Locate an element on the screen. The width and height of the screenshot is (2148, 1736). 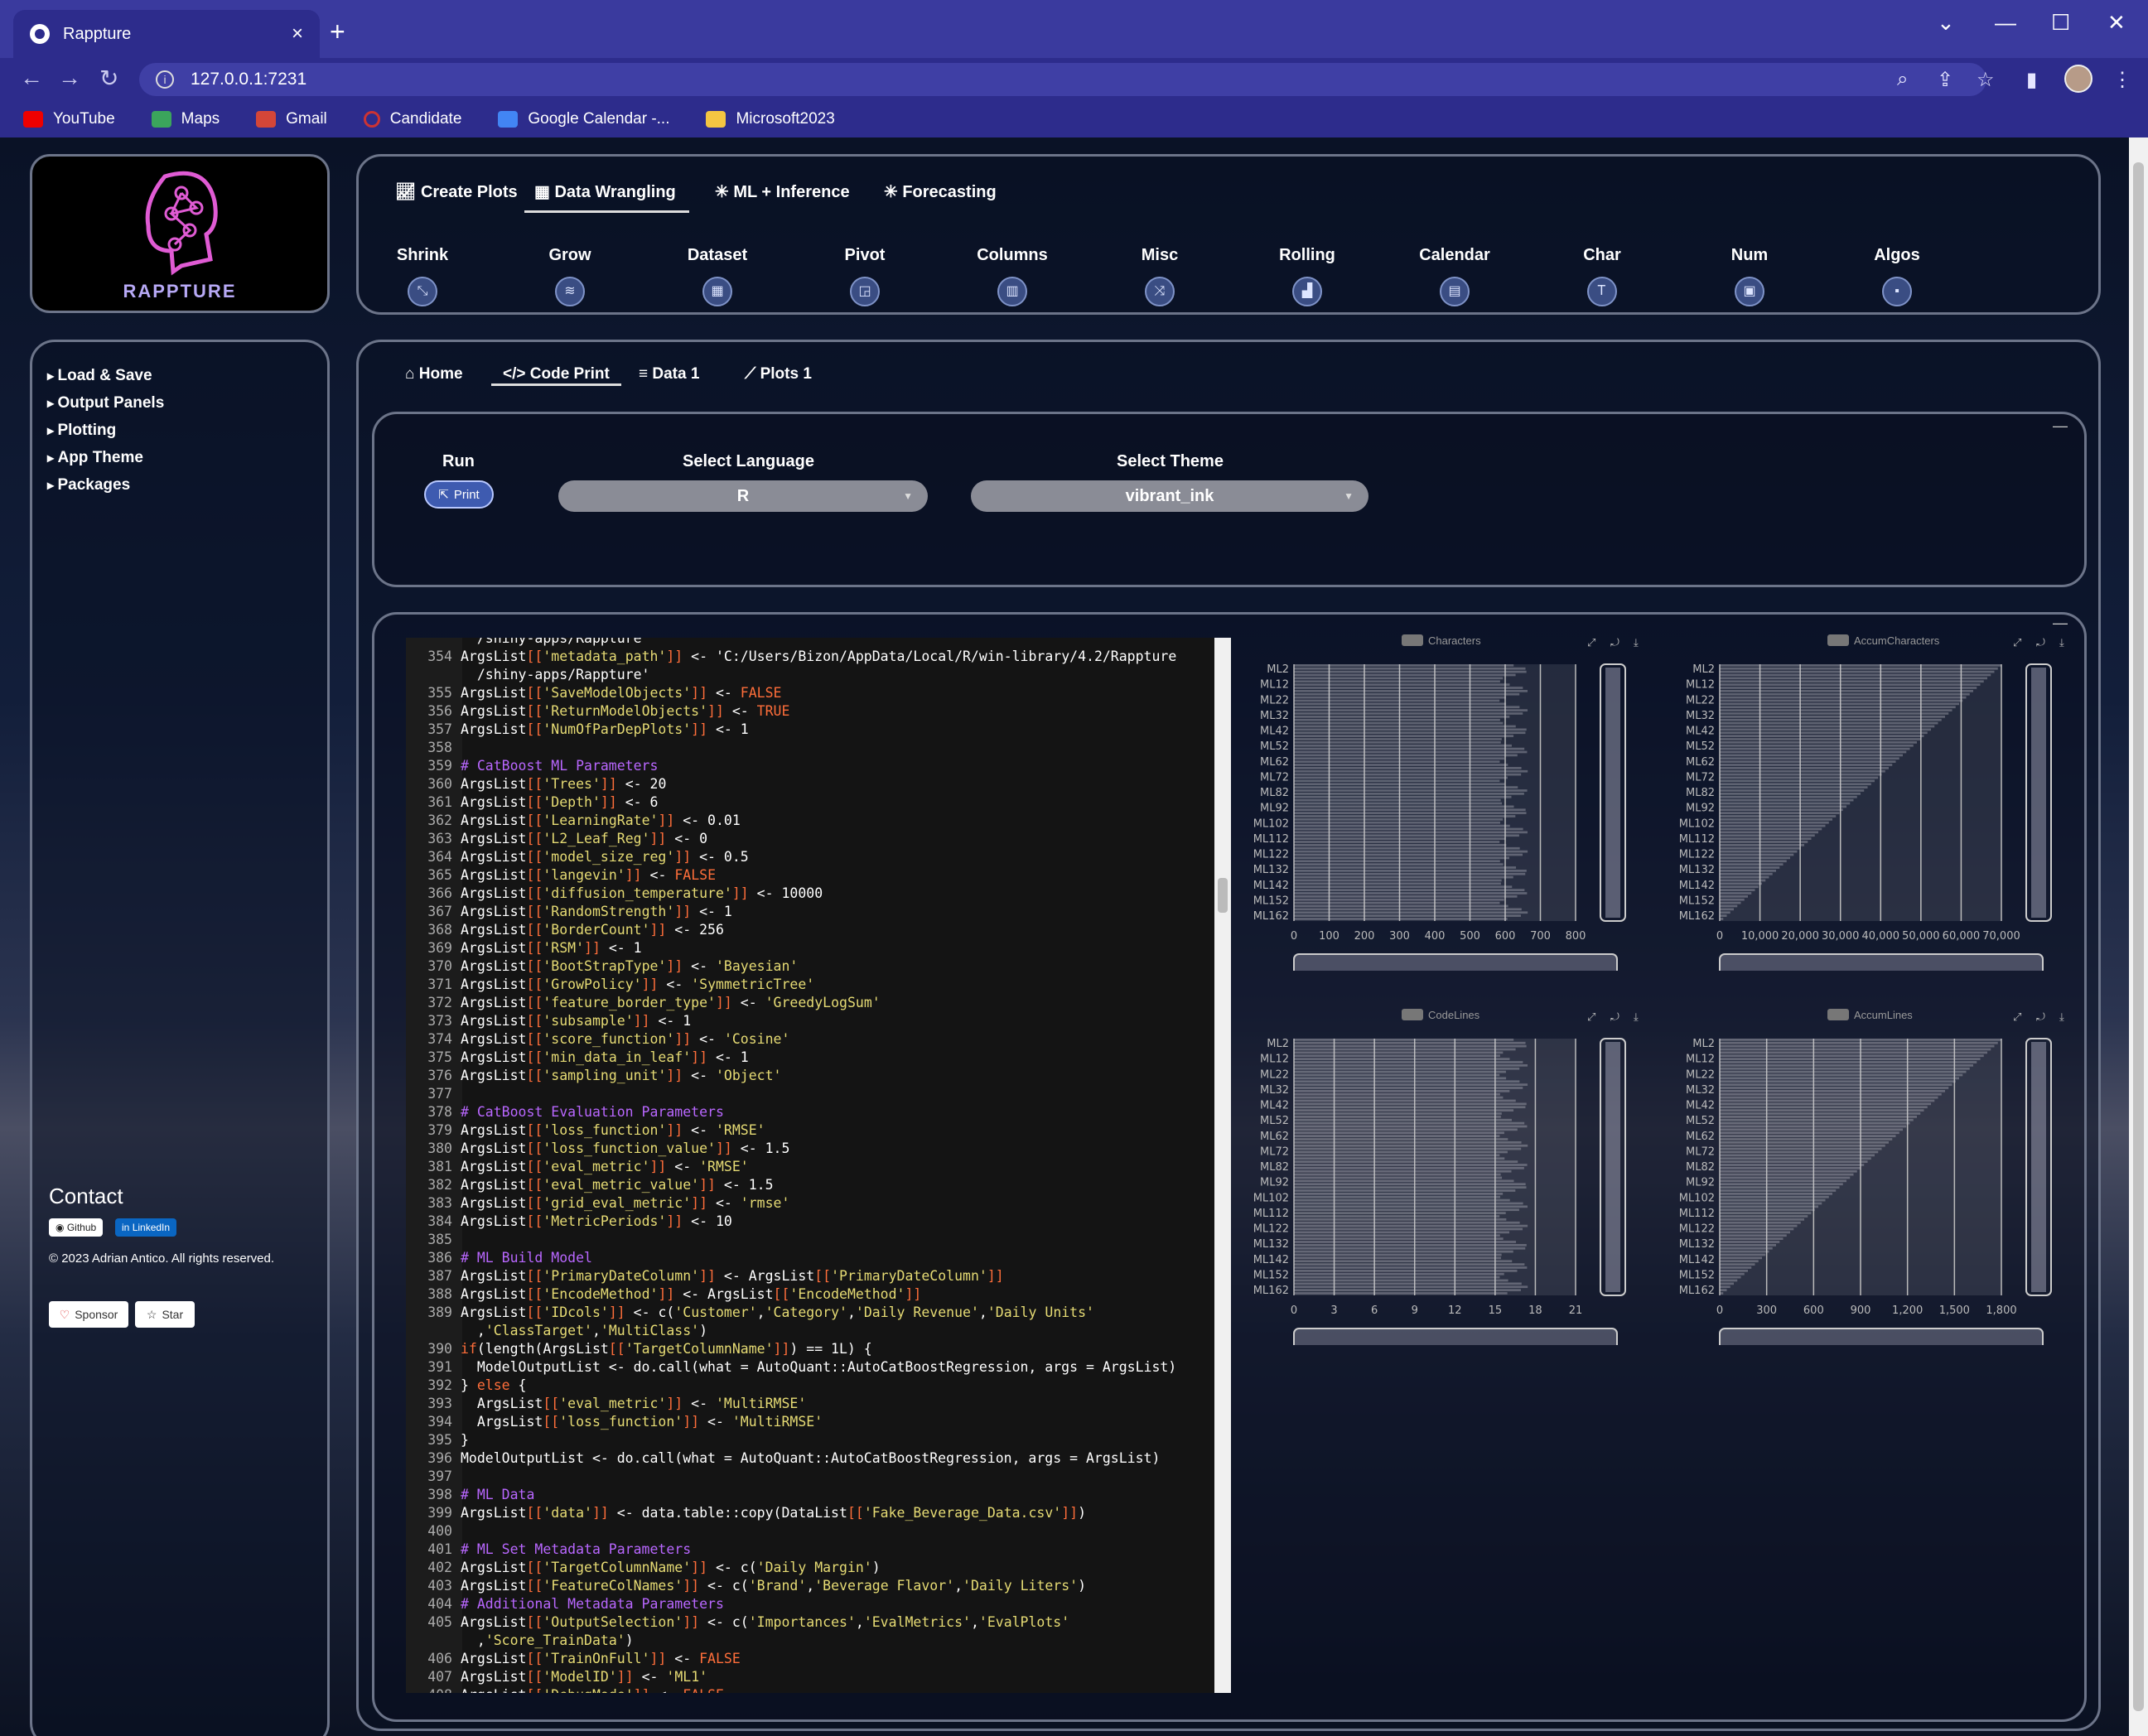
page-scrollbar is located at coordinates (2138, 936).